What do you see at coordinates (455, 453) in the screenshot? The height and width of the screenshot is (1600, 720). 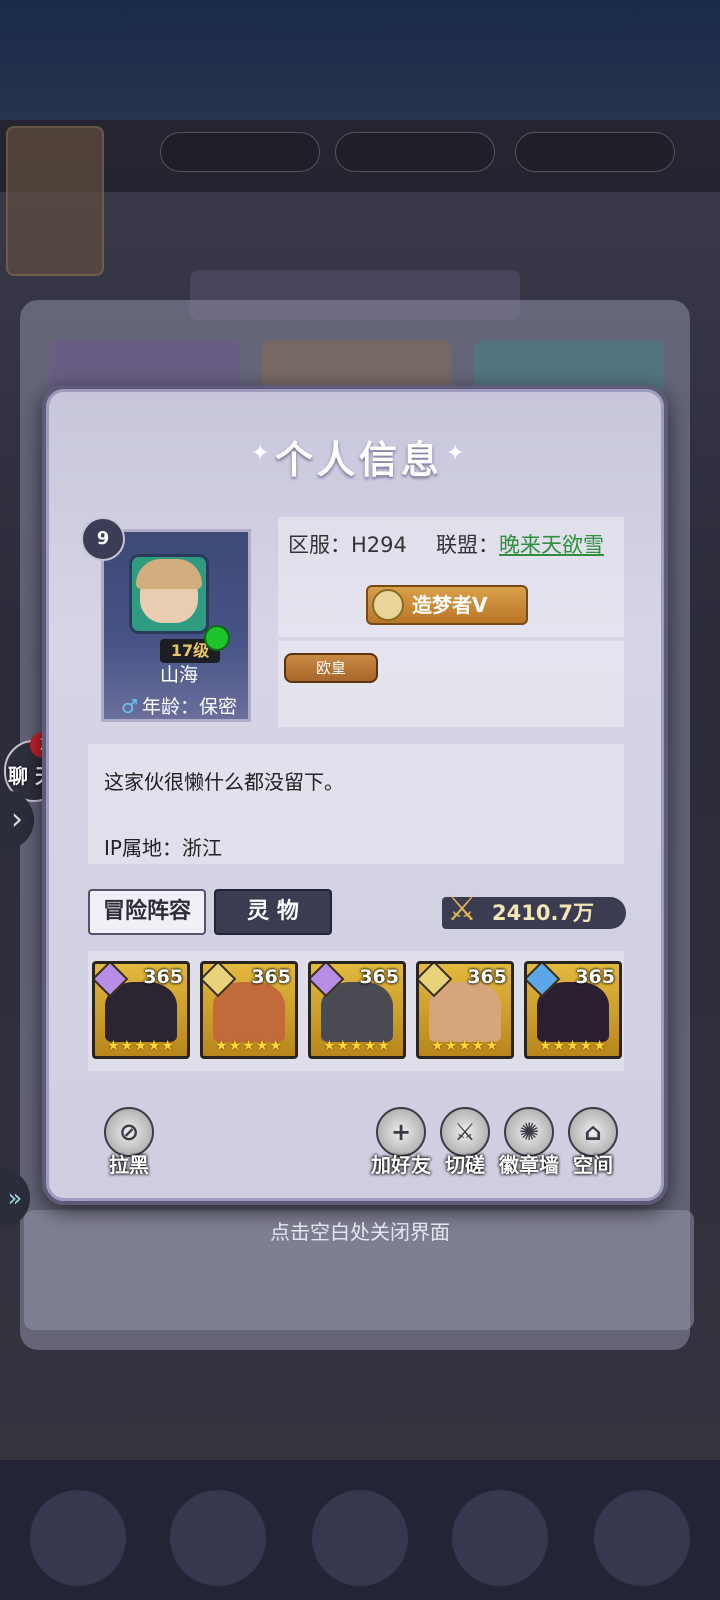 I see `sparkle-icon: ✦` at bounding box center [455, 453].